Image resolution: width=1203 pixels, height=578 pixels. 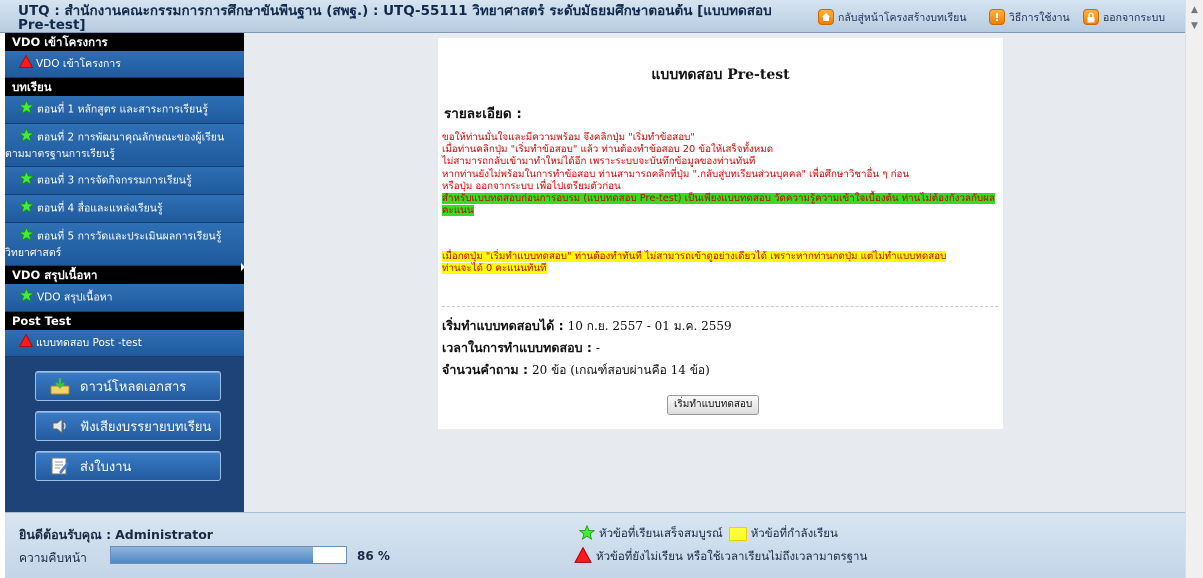 I want to click on section-vdo-summary: VDO สรุปเนื้อหา, so click(x=124, y=275).